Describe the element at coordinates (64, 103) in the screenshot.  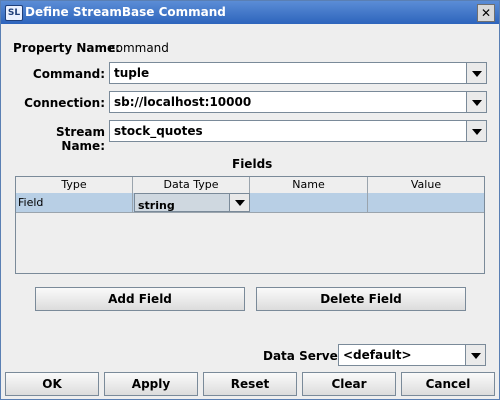
I see `connection-label: Connection:` at that location.